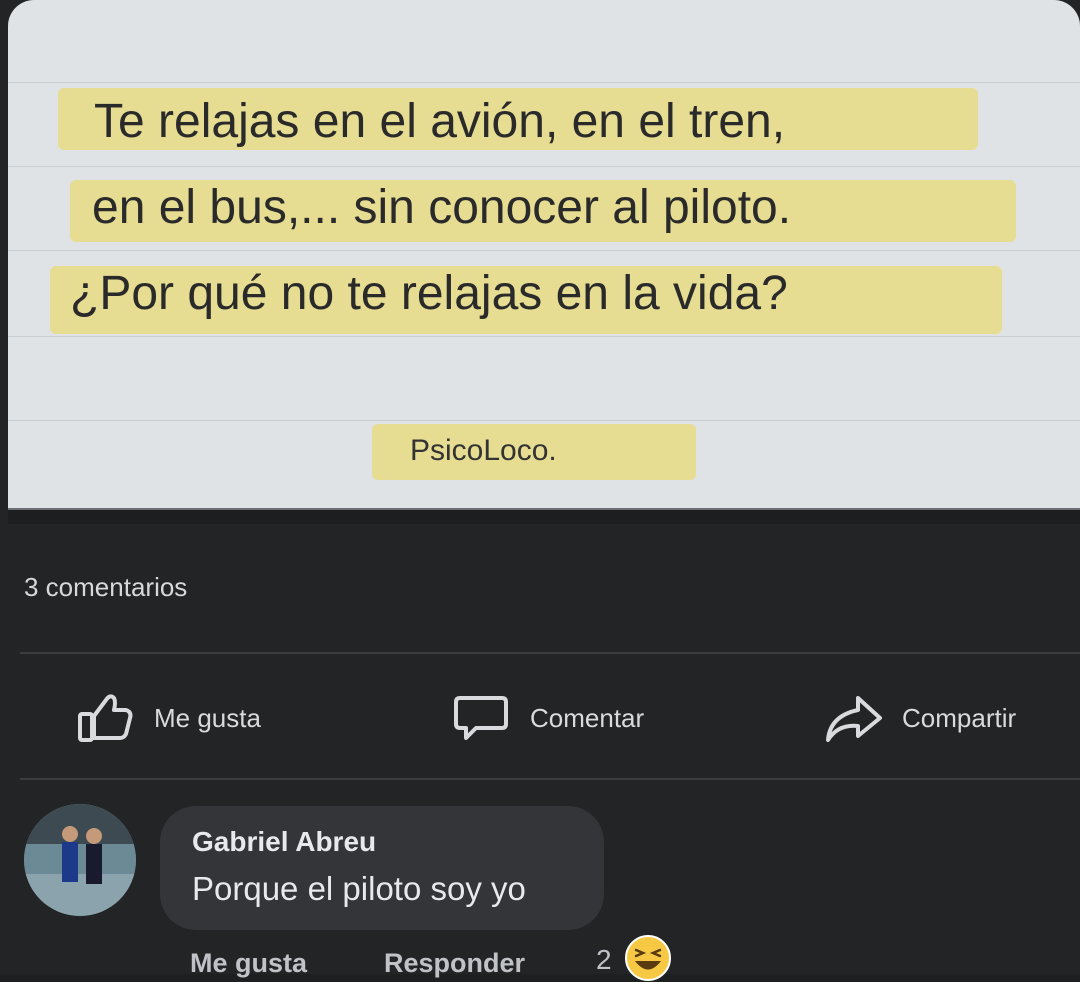  Describe the element at coordinates (207, 717) in the screenshot. I see `like-button-label: Me gusta` at that location.